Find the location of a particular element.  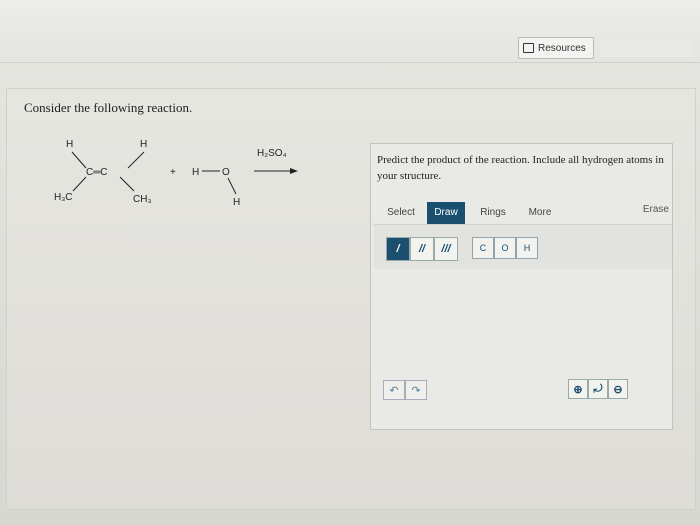

water-h-bottom: H is located at coordinates (236, 202).